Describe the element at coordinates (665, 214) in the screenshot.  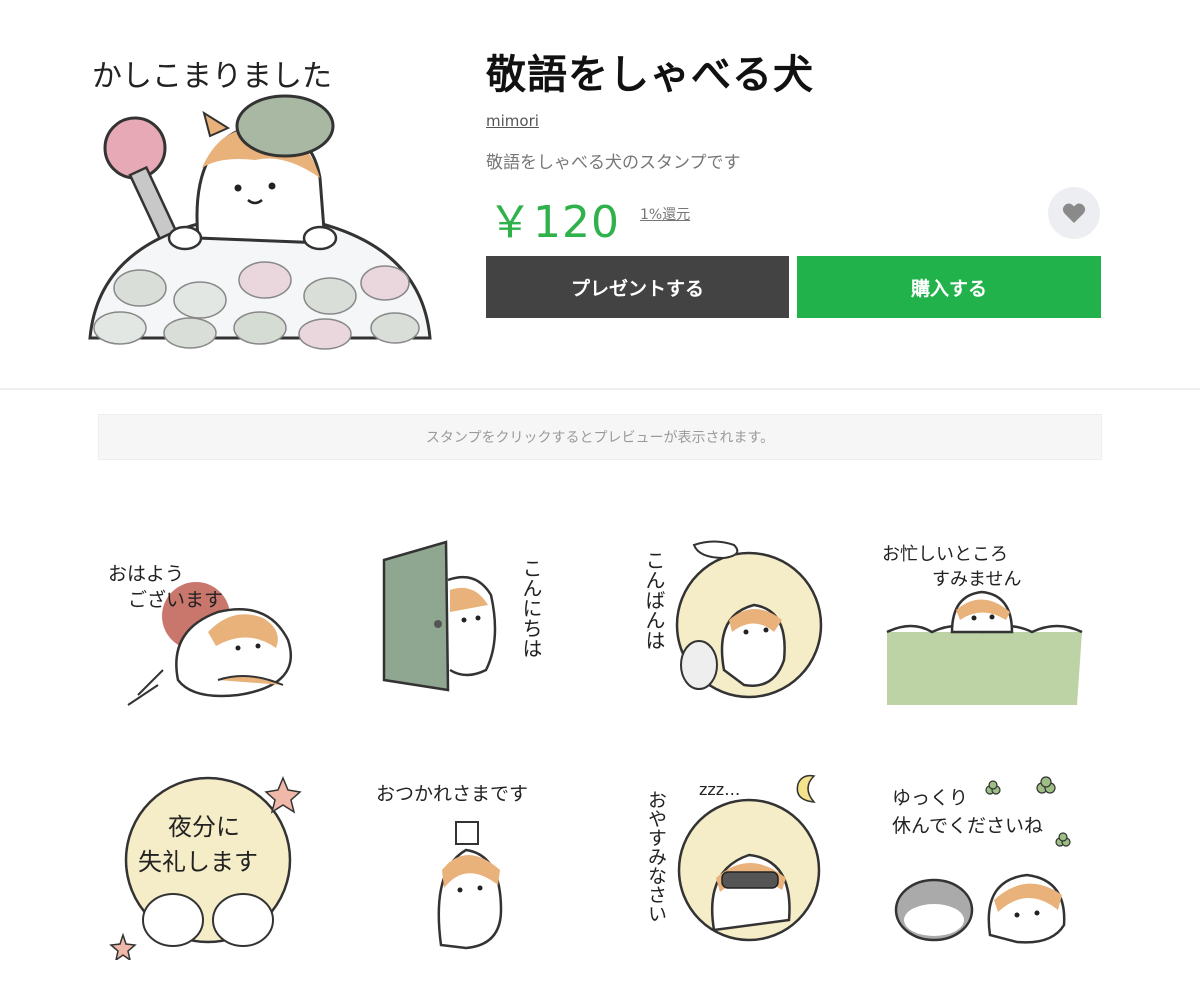
I see `cashback-link: 1%還元` at that location.